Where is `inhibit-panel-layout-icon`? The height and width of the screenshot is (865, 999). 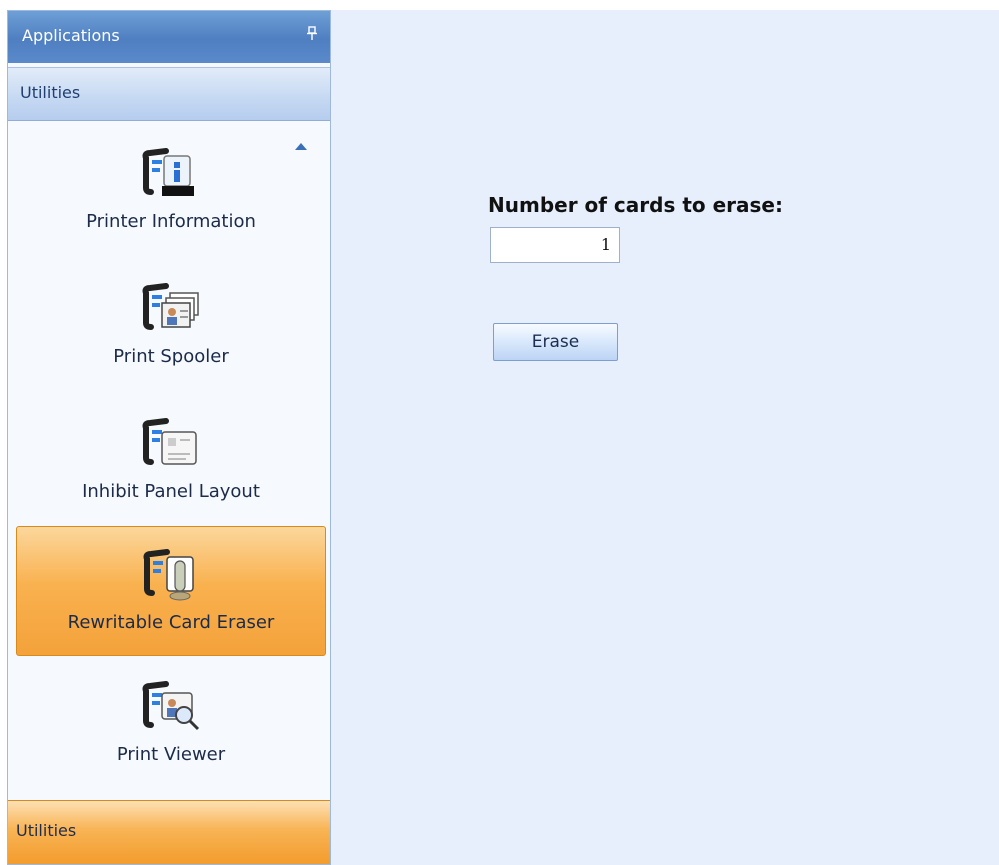 inhibit-panel-layout-icon is located at coordinates (169, 441).